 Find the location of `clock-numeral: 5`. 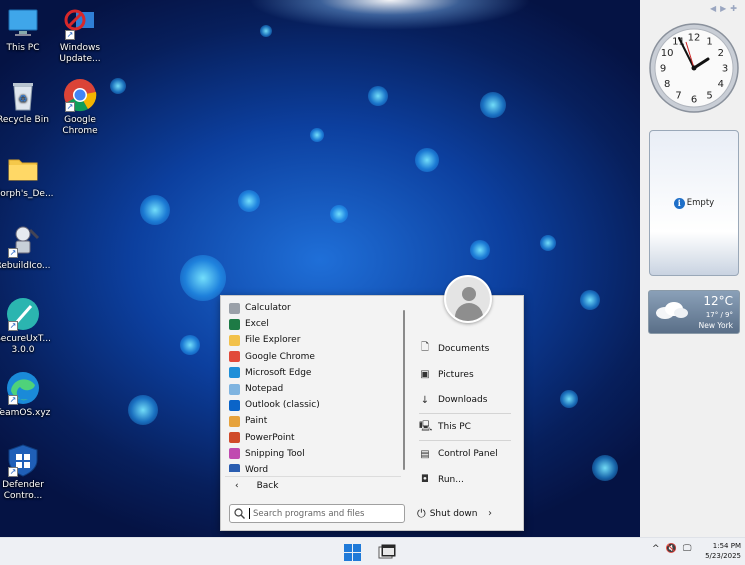

clock-numeral: 5 is located at coordinates (709, 95).